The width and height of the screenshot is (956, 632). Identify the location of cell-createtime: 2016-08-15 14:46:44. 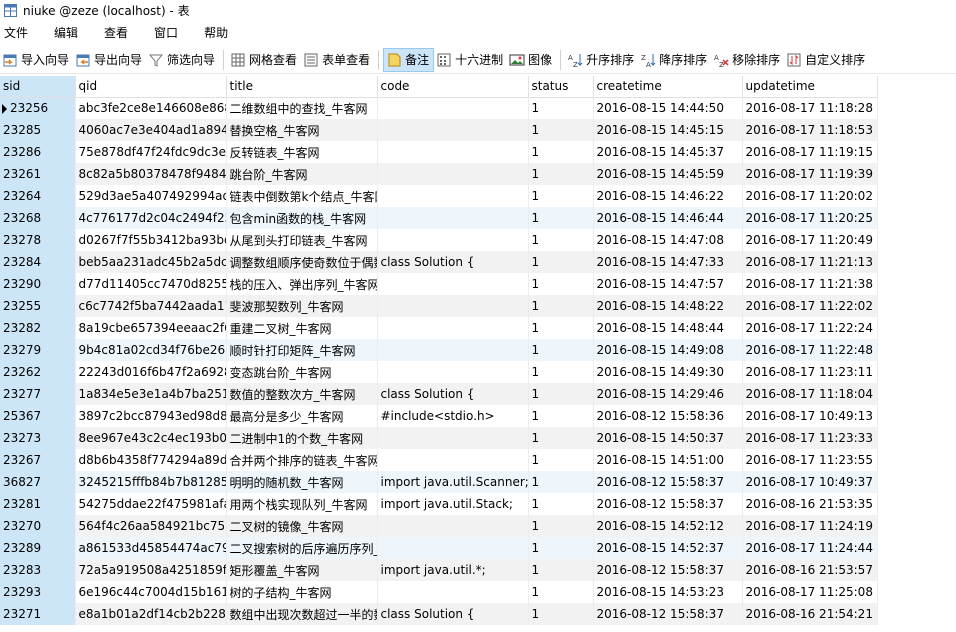
(668, 218).